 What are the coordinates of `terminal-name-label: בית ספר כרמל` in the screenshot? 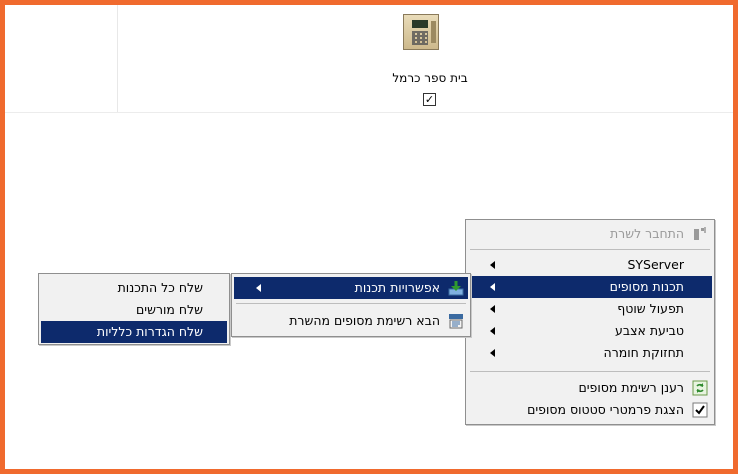 It's located at (430, 78).